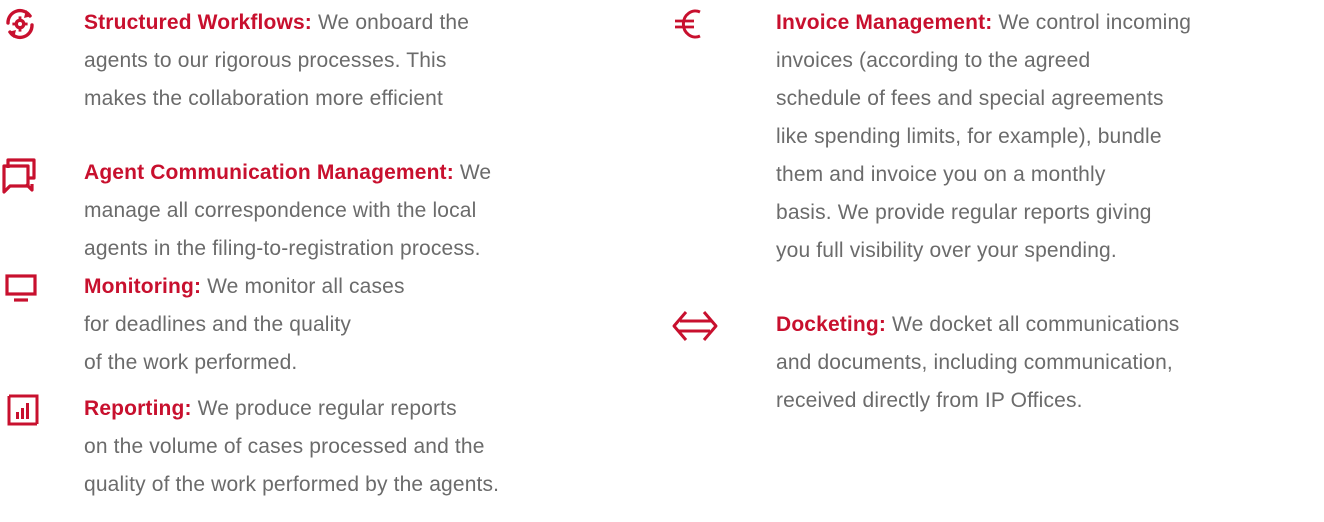  I want to click on bar-chart-icon, so click(25, 415).